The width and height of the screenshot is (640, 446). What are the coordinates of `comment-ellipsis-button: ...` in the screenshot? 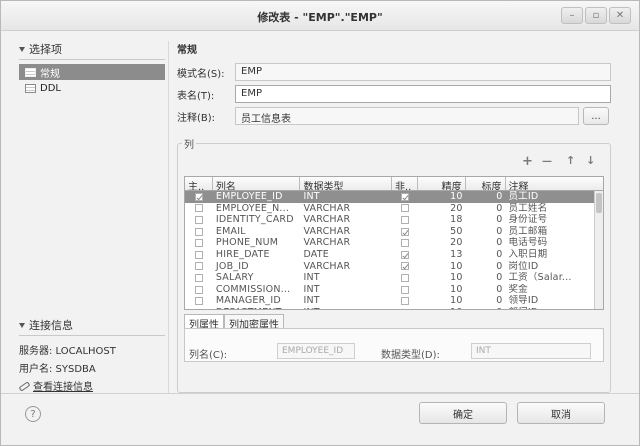 It's located at (596, 116).